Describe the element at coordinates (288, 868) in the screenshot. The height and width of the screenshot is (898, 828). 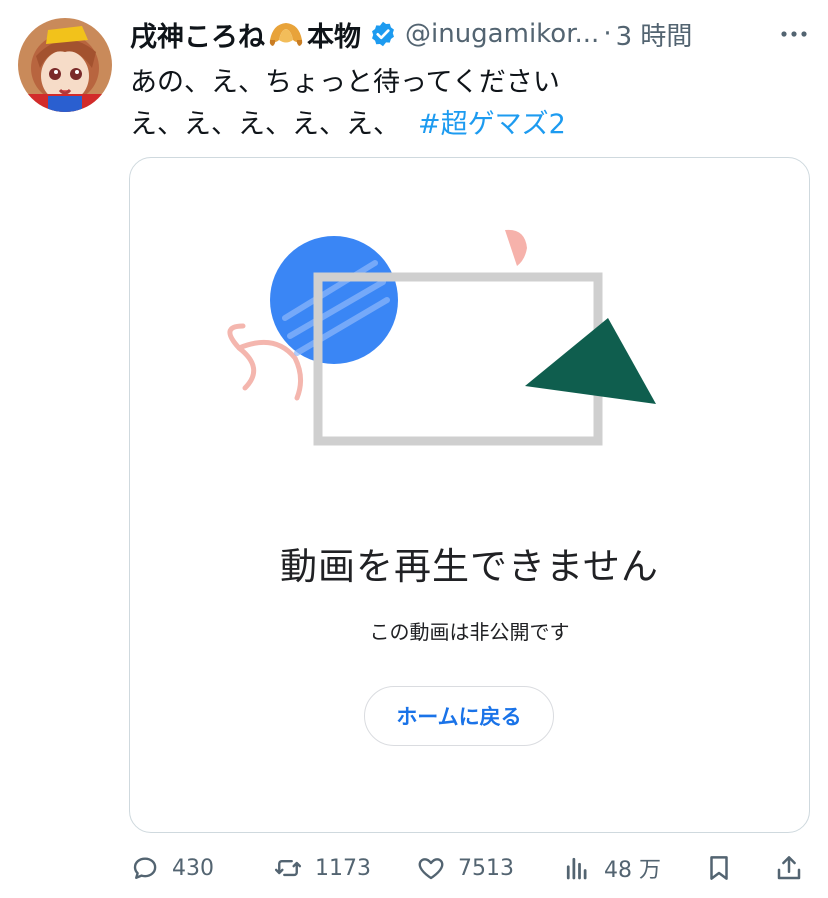
I see `retweet-icon` at that location.